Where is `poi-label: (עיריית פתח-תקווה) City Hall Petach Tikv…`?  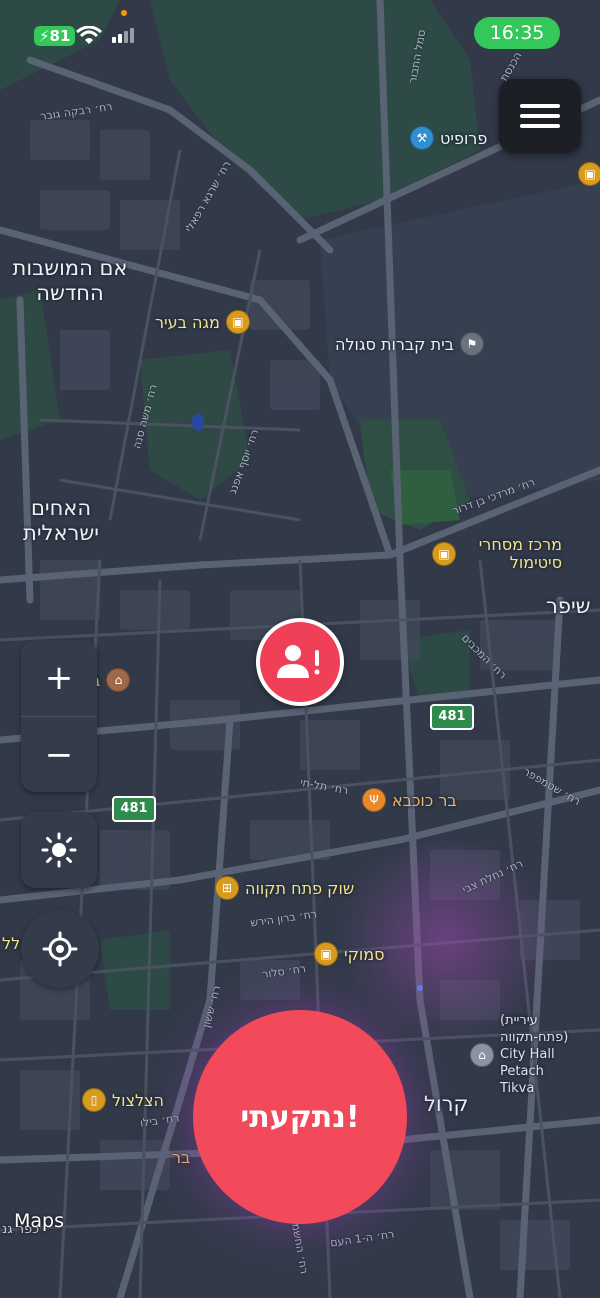 poi-label: (עיריית פתח-תקווה) City Hall Petach Tikv… is located at coordinates (534, 1054).